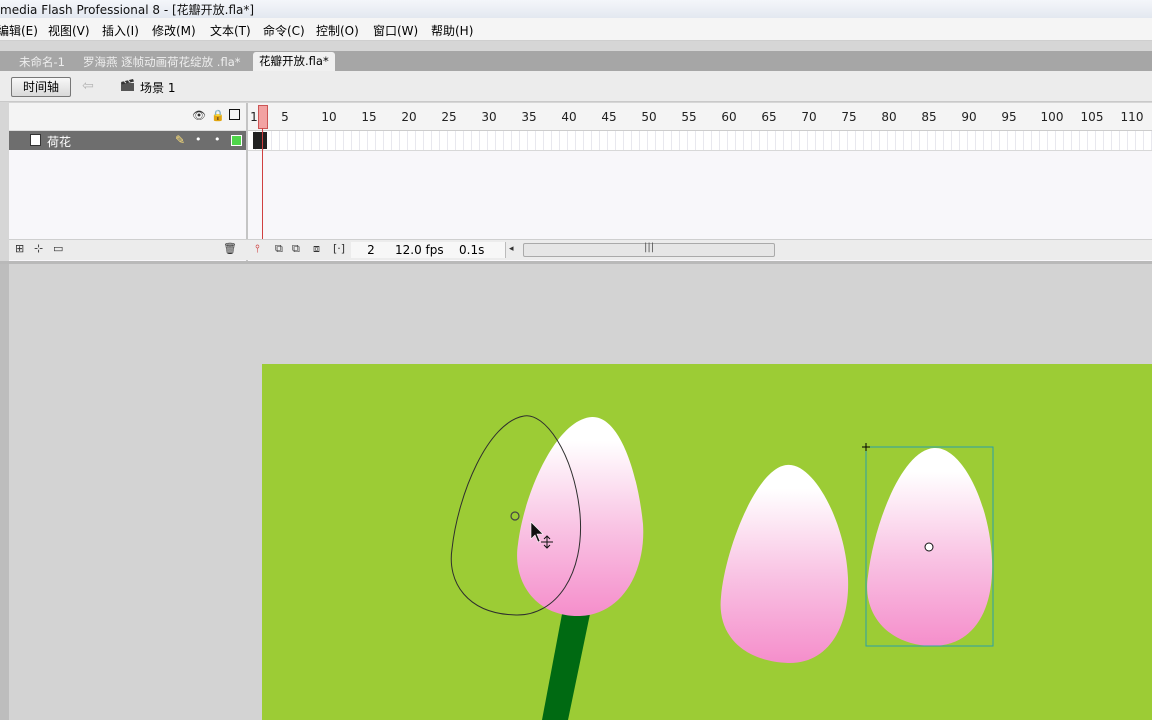 The width and height of the screenshot is (1152, 720). Describe the element at coordinates (929, 547) in the screenshot. I see `selection-center-point` at that location.